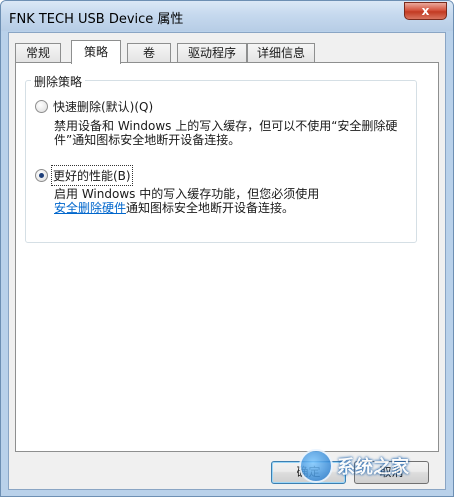  What do you see at coordinates (212, 53) in the screenshot?
I see `tab-driver: 驱动程序` at bounding box center [212, 53].